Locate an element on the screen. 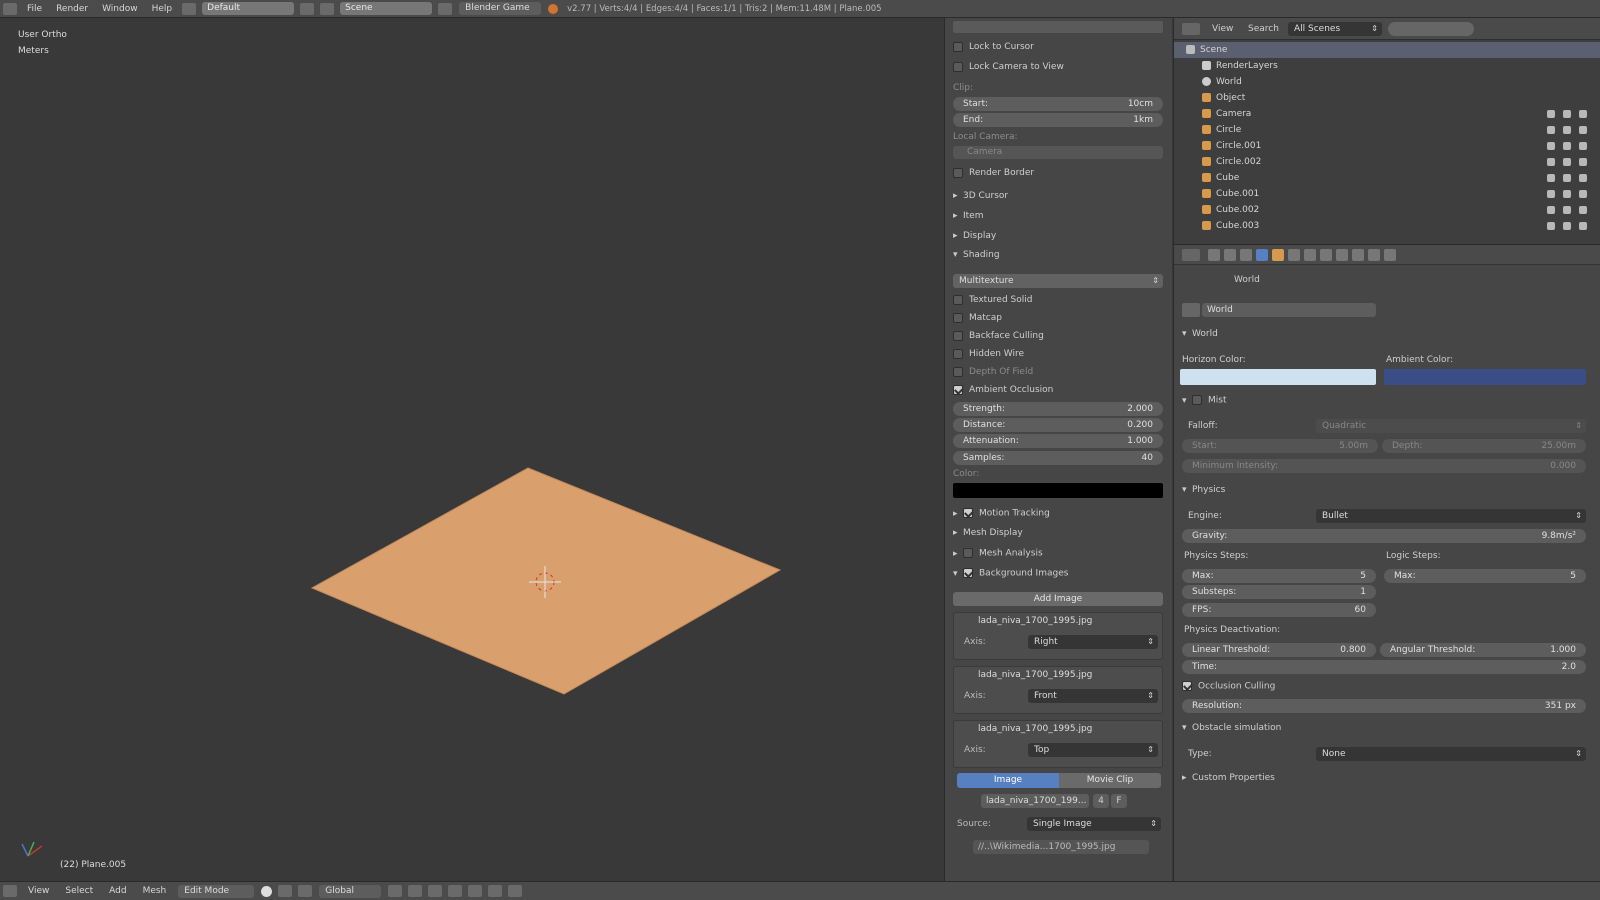  layers-icon is located at coordinates (395, 891).